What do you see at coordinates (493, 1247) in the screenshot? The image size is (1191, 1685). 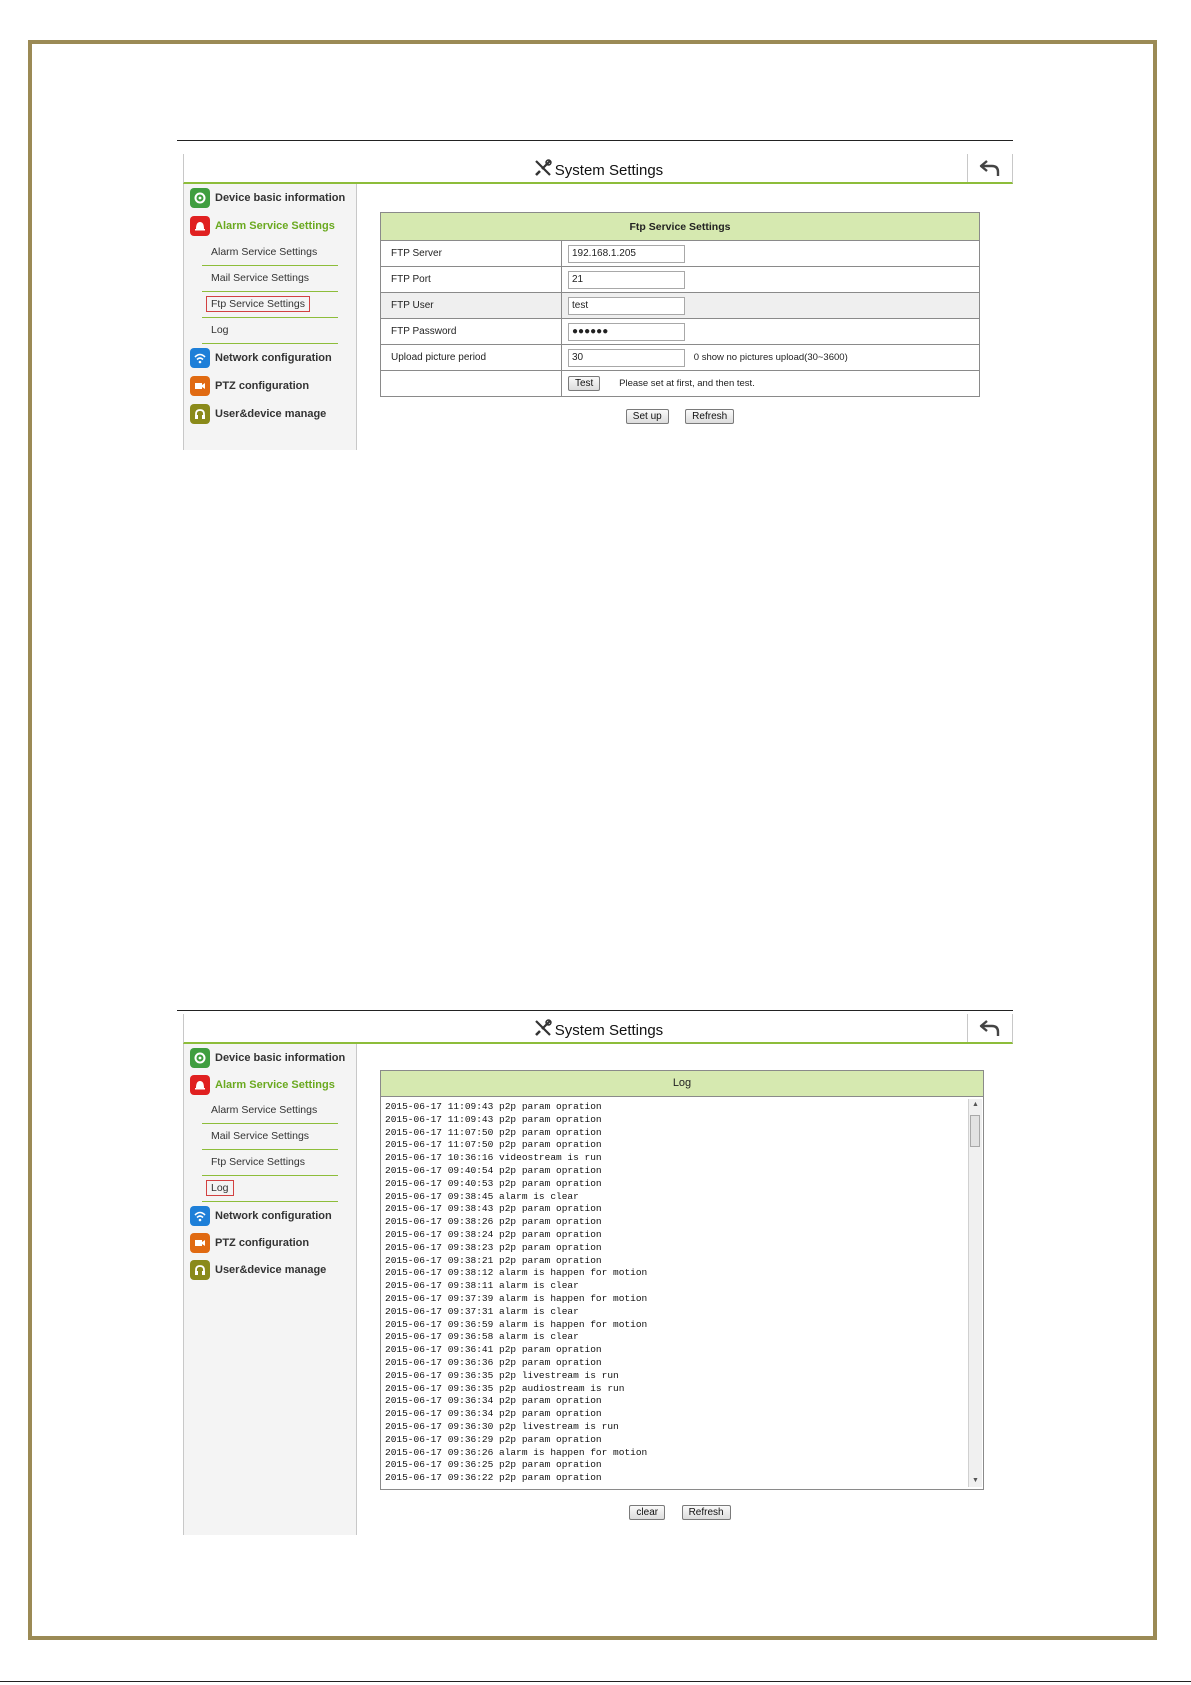 I see `log-line: 2015-06-17 09:38:23 p2p param opration` at bounding box center [493, 1247].